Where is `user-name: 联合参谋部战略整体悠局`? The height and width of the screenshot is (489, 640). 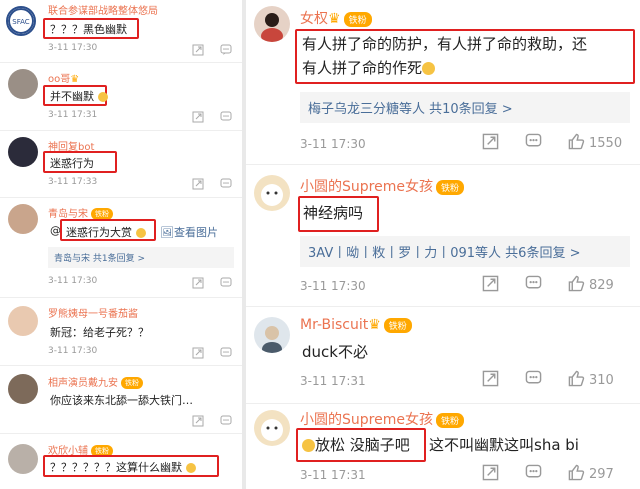 user-name: 联合参谋部战略整体悠局 is located at coordinates (103, 9).